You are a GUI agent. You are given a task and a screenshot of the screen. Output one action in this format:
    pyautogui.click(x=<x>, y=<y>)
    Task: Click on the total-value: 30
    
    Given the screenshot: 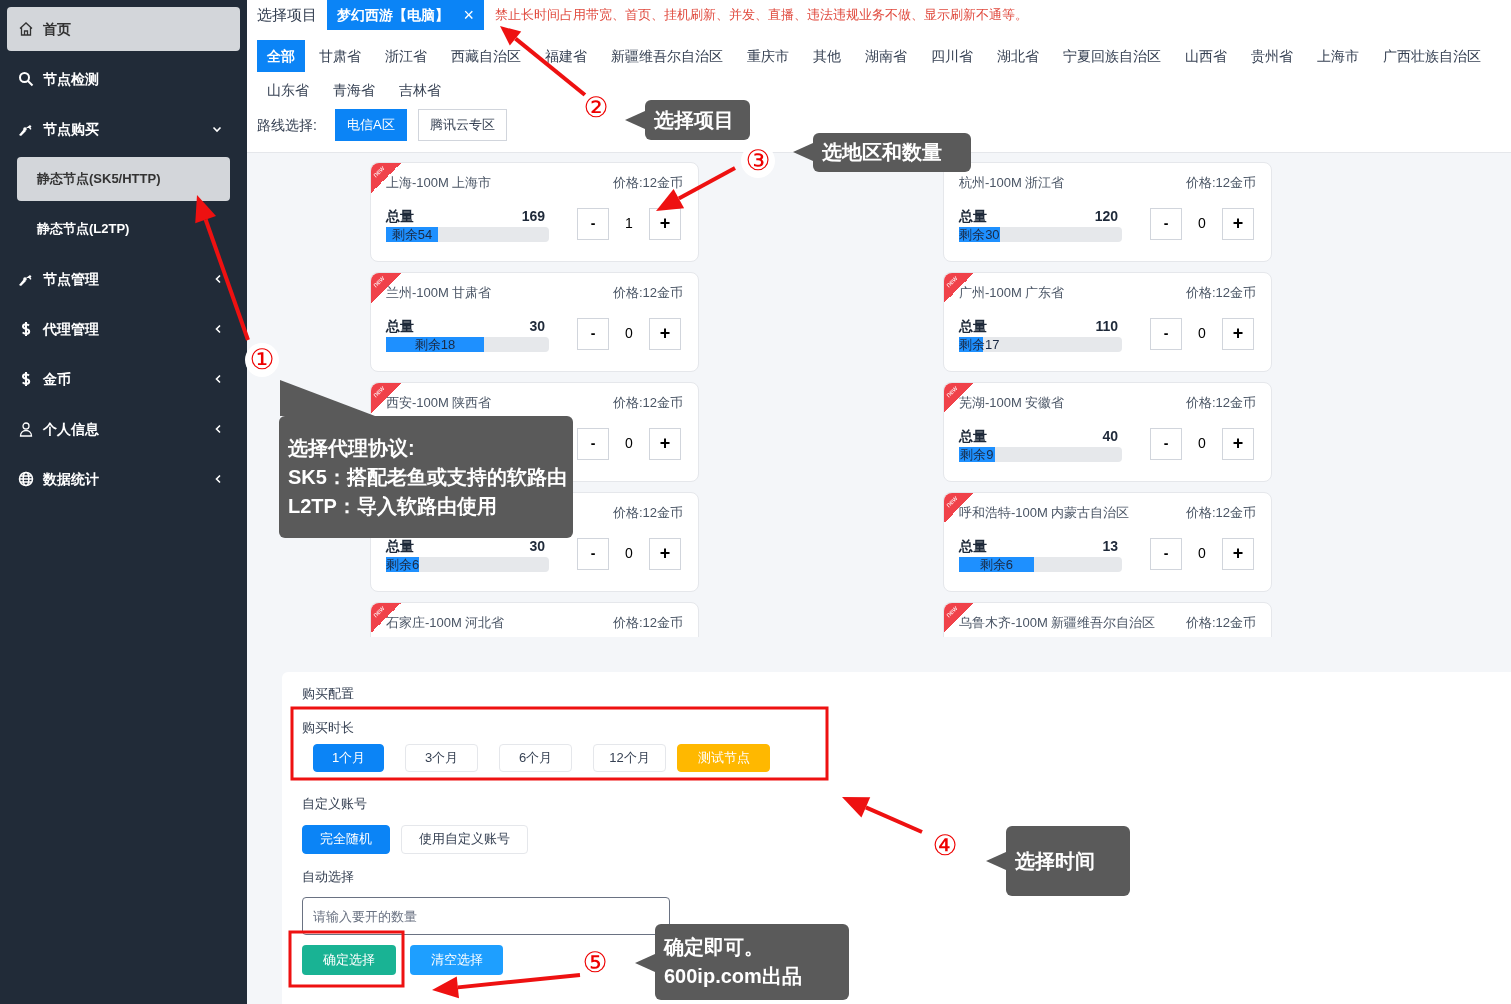 What is the action you would take?
    pyautogui.click(x=537, y=546)
    